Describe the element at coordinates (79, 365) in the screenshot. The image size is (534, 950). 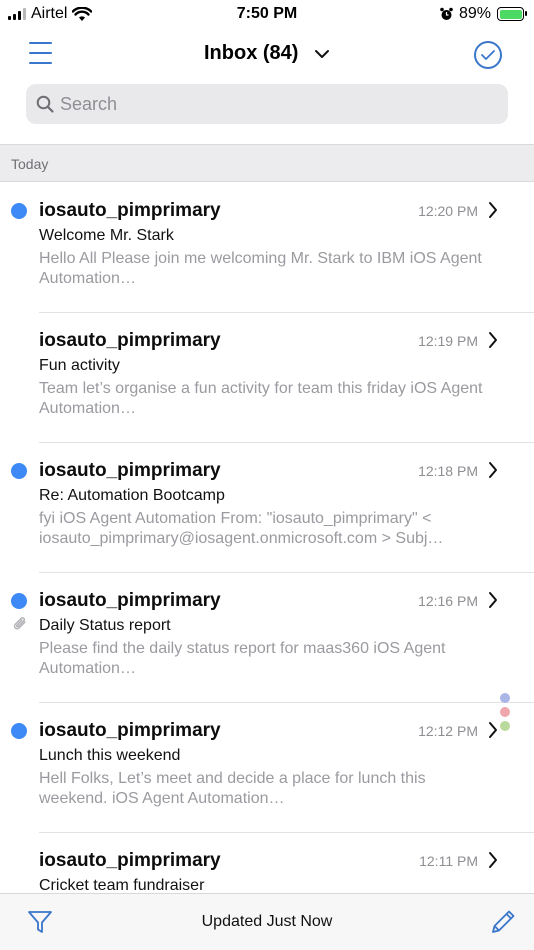
I see `email-subject: Fun activity` at that location.